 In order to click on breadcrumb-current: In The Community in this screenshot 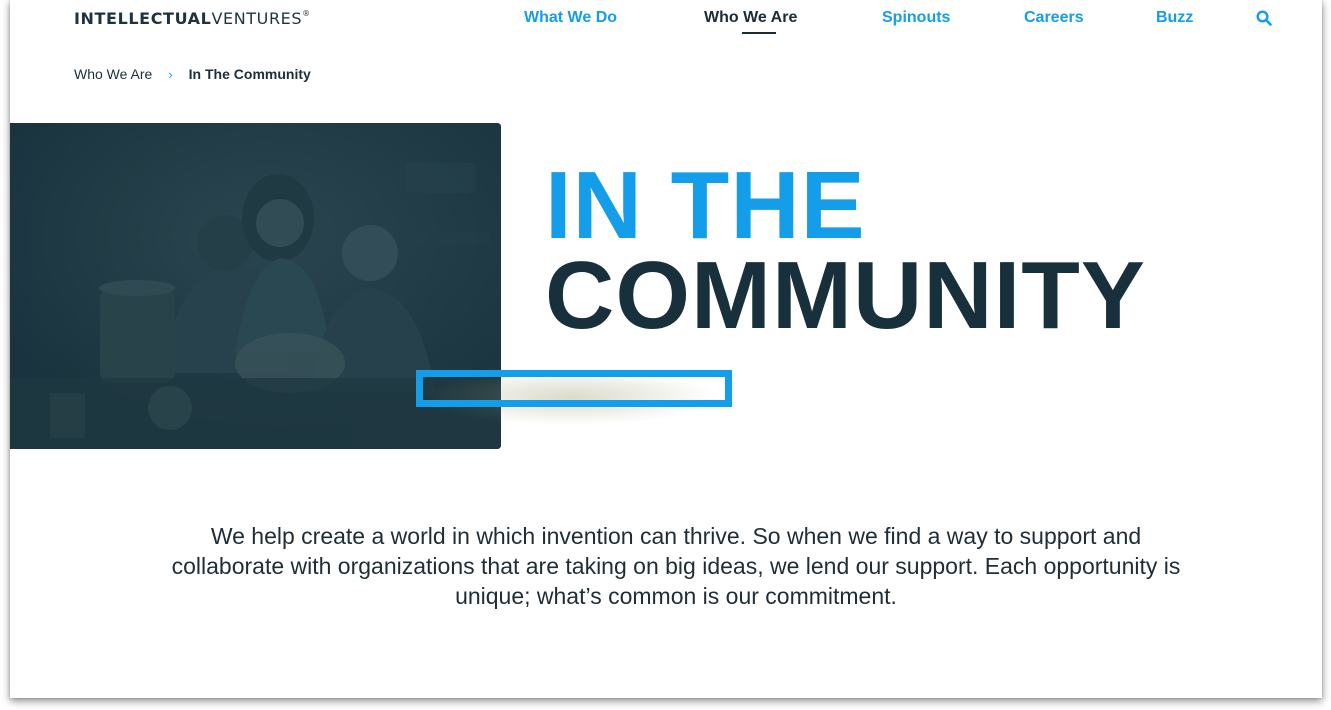, I will do `click(249, 74)`.